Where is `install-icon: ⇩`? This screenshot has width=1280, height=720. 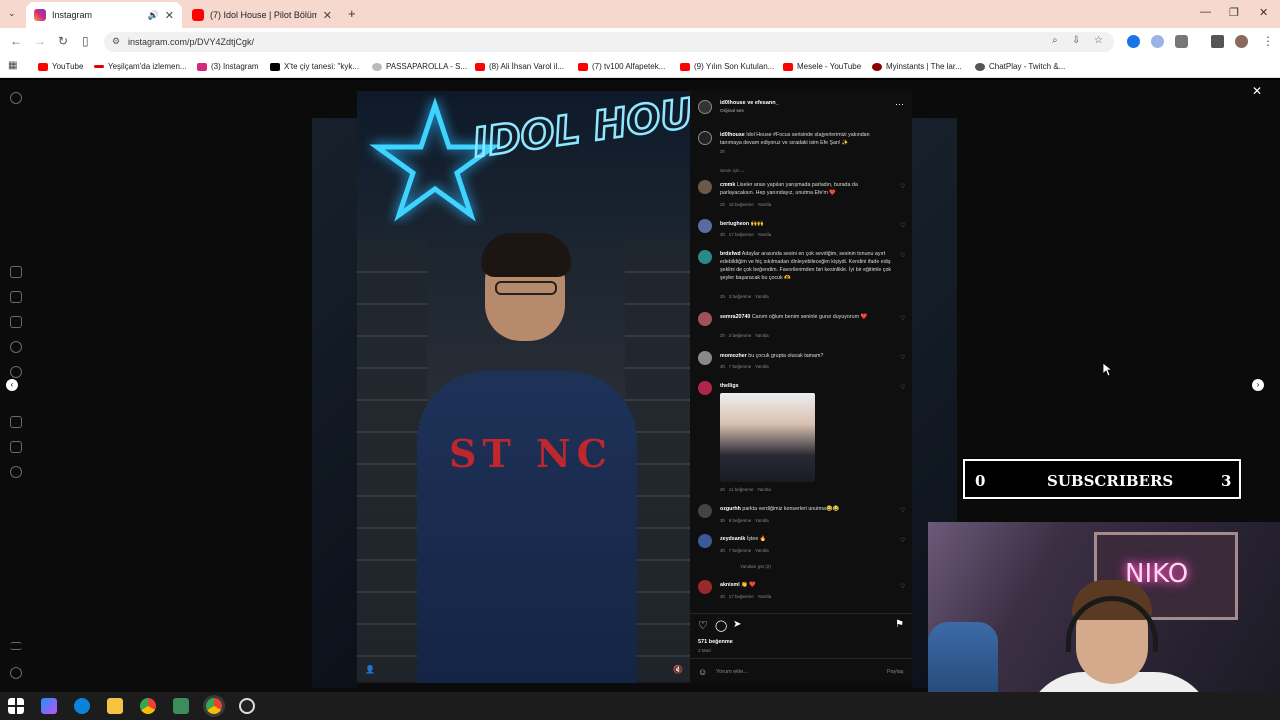
install-icon: ⇩ is located at coordinates (1076, 40).